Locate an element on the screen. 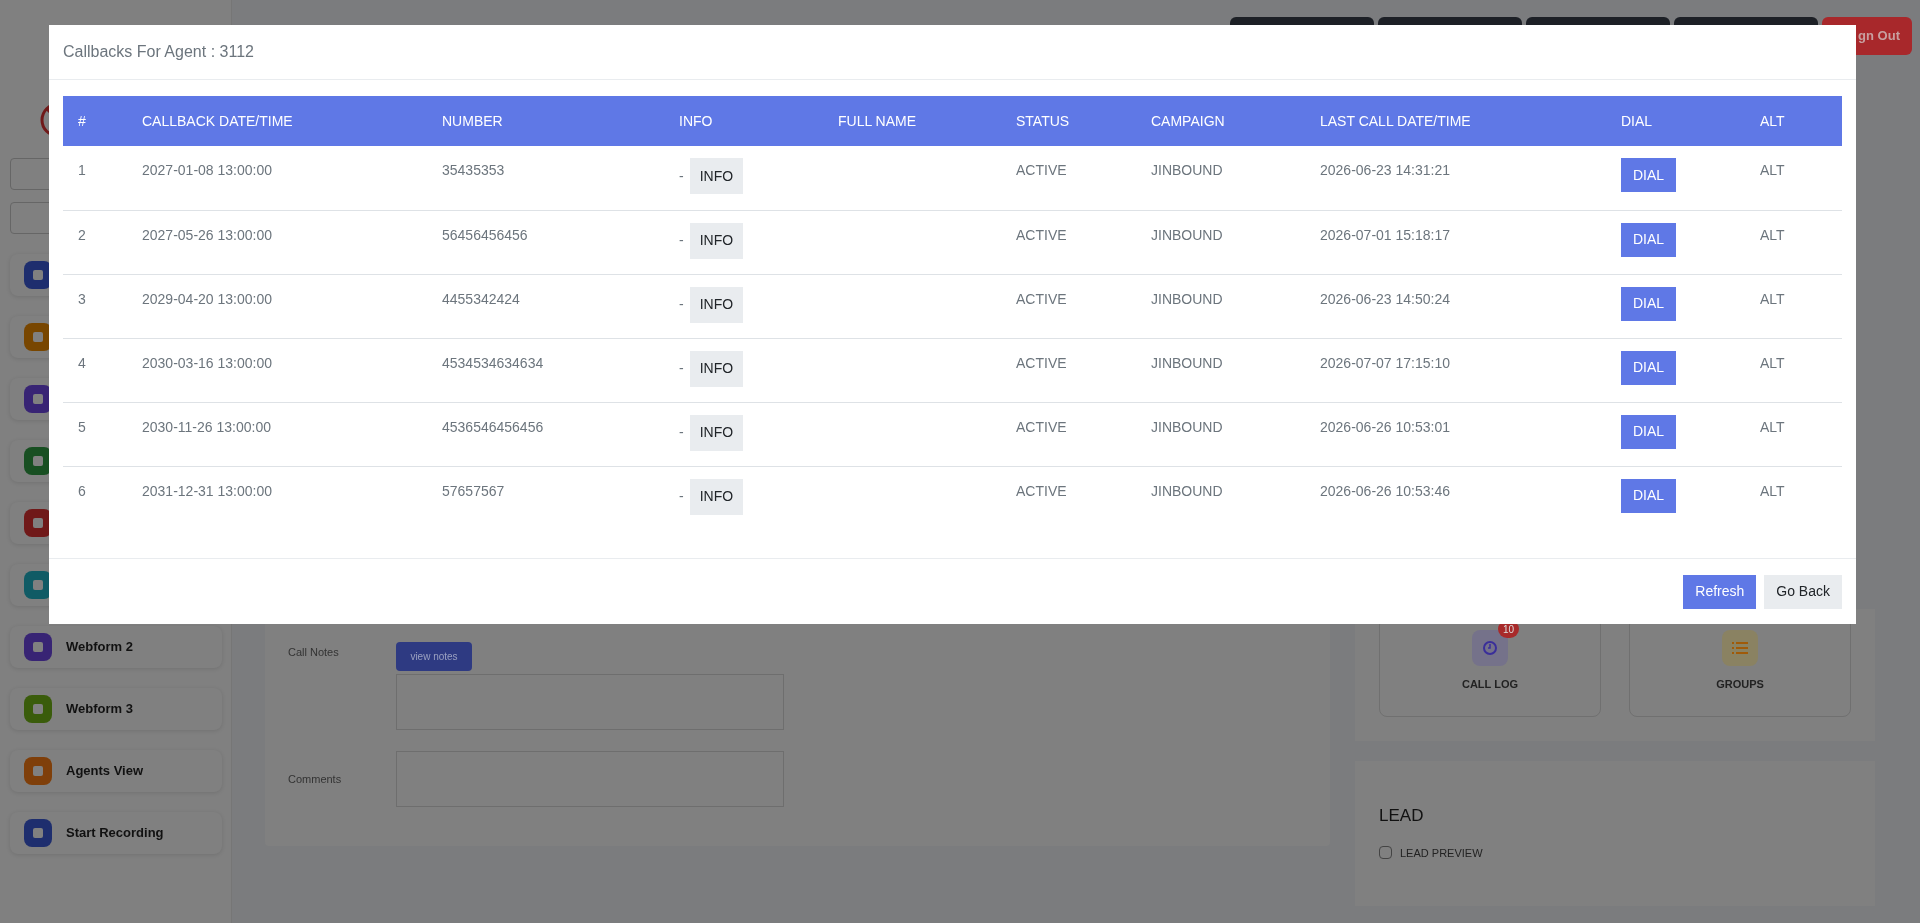 Image resolution: width=1920 pixels, height=923 pixels. tile-label: CALL LOG is located at coordinates (1490, 684).